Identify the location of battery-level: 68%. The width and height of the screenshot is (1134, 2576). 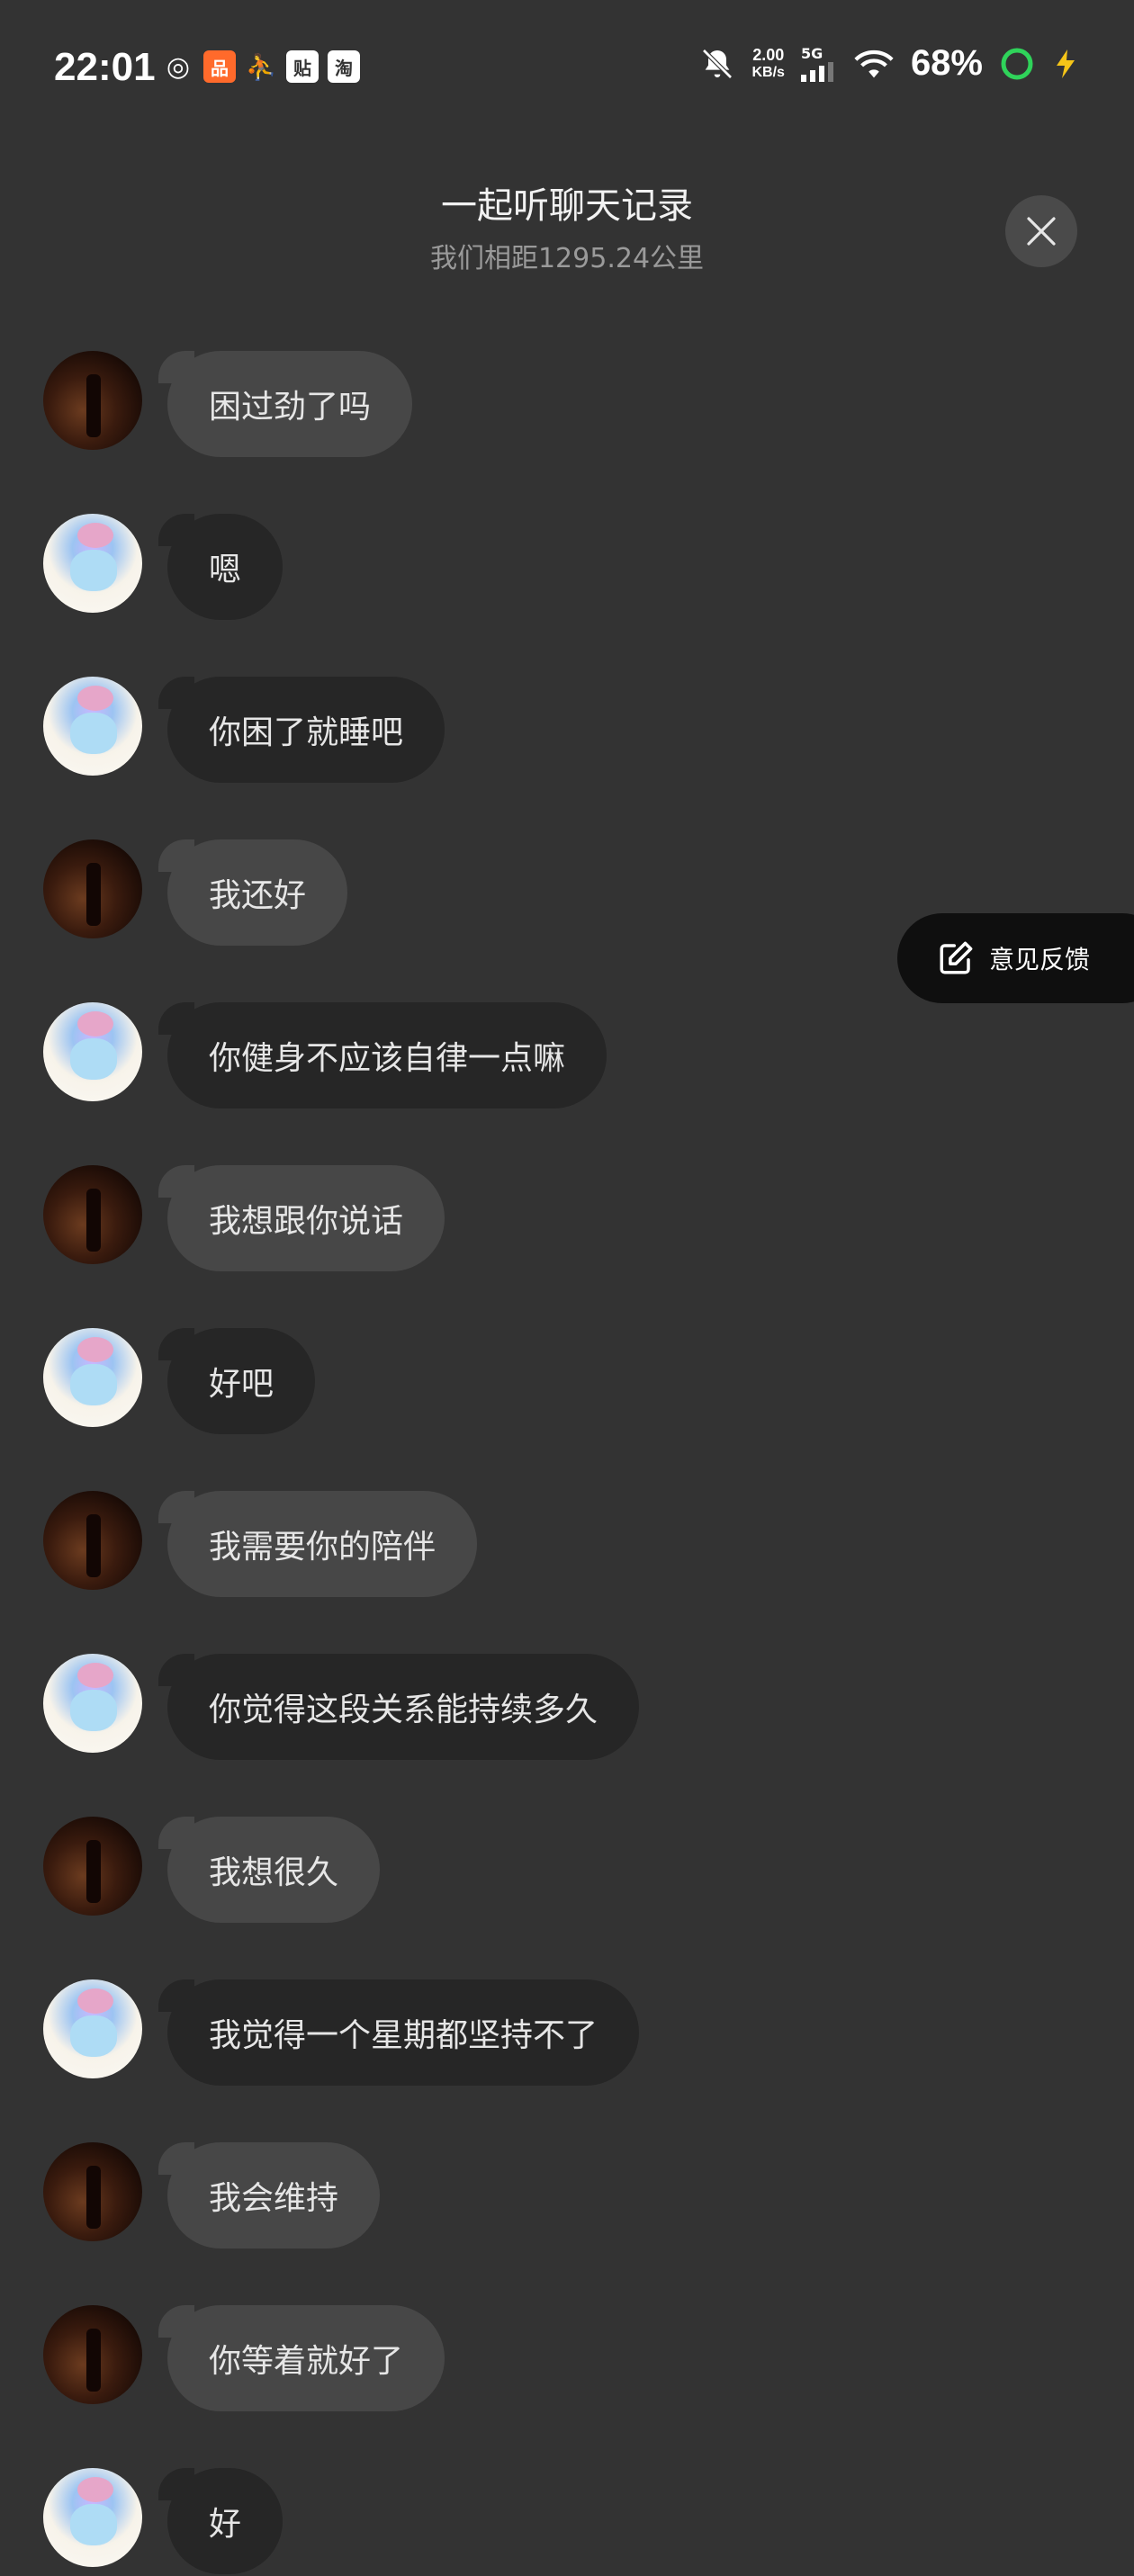
(947, 63).